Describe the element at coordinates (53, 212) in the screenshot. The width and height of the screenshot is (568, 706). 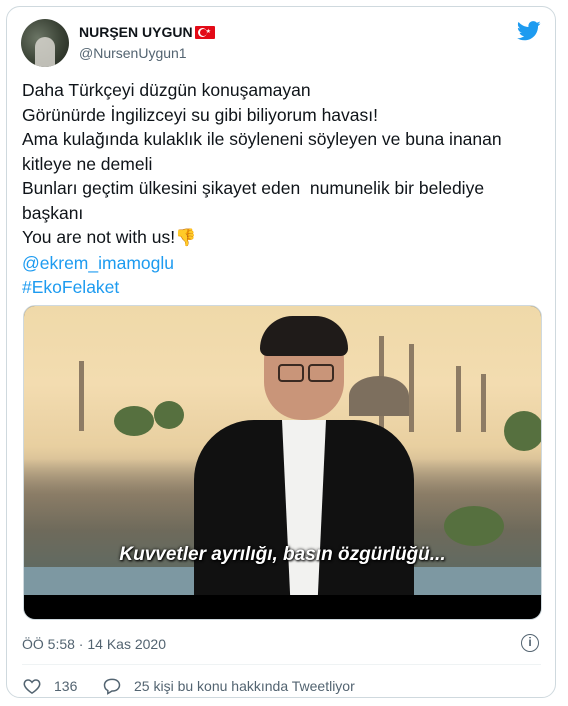
I see `tweet-line: başkanı` at that location.